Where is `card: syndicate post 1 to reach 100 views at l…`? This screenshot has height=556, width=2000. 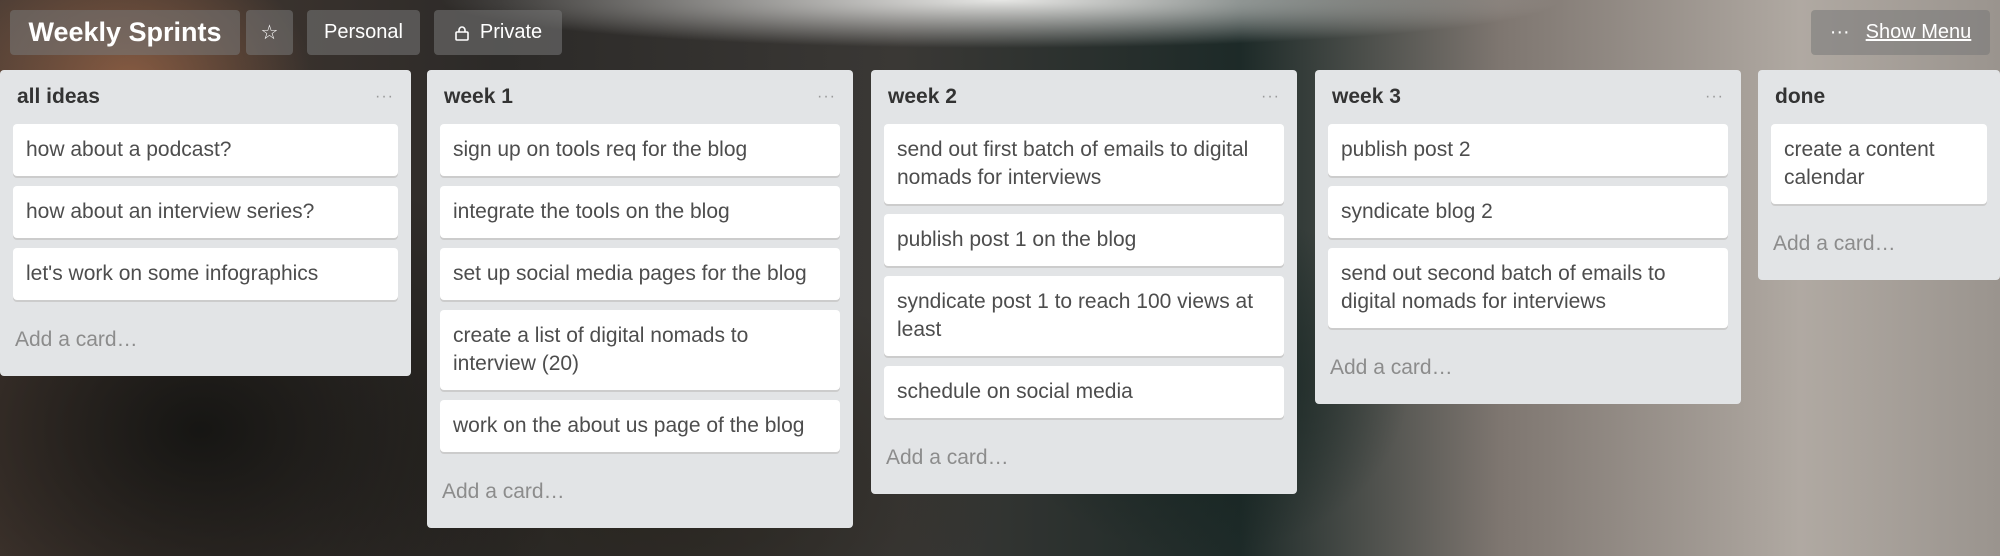 card: syndicate post 1 to reach 100 views at l… is located at coordinates (1084, 316).